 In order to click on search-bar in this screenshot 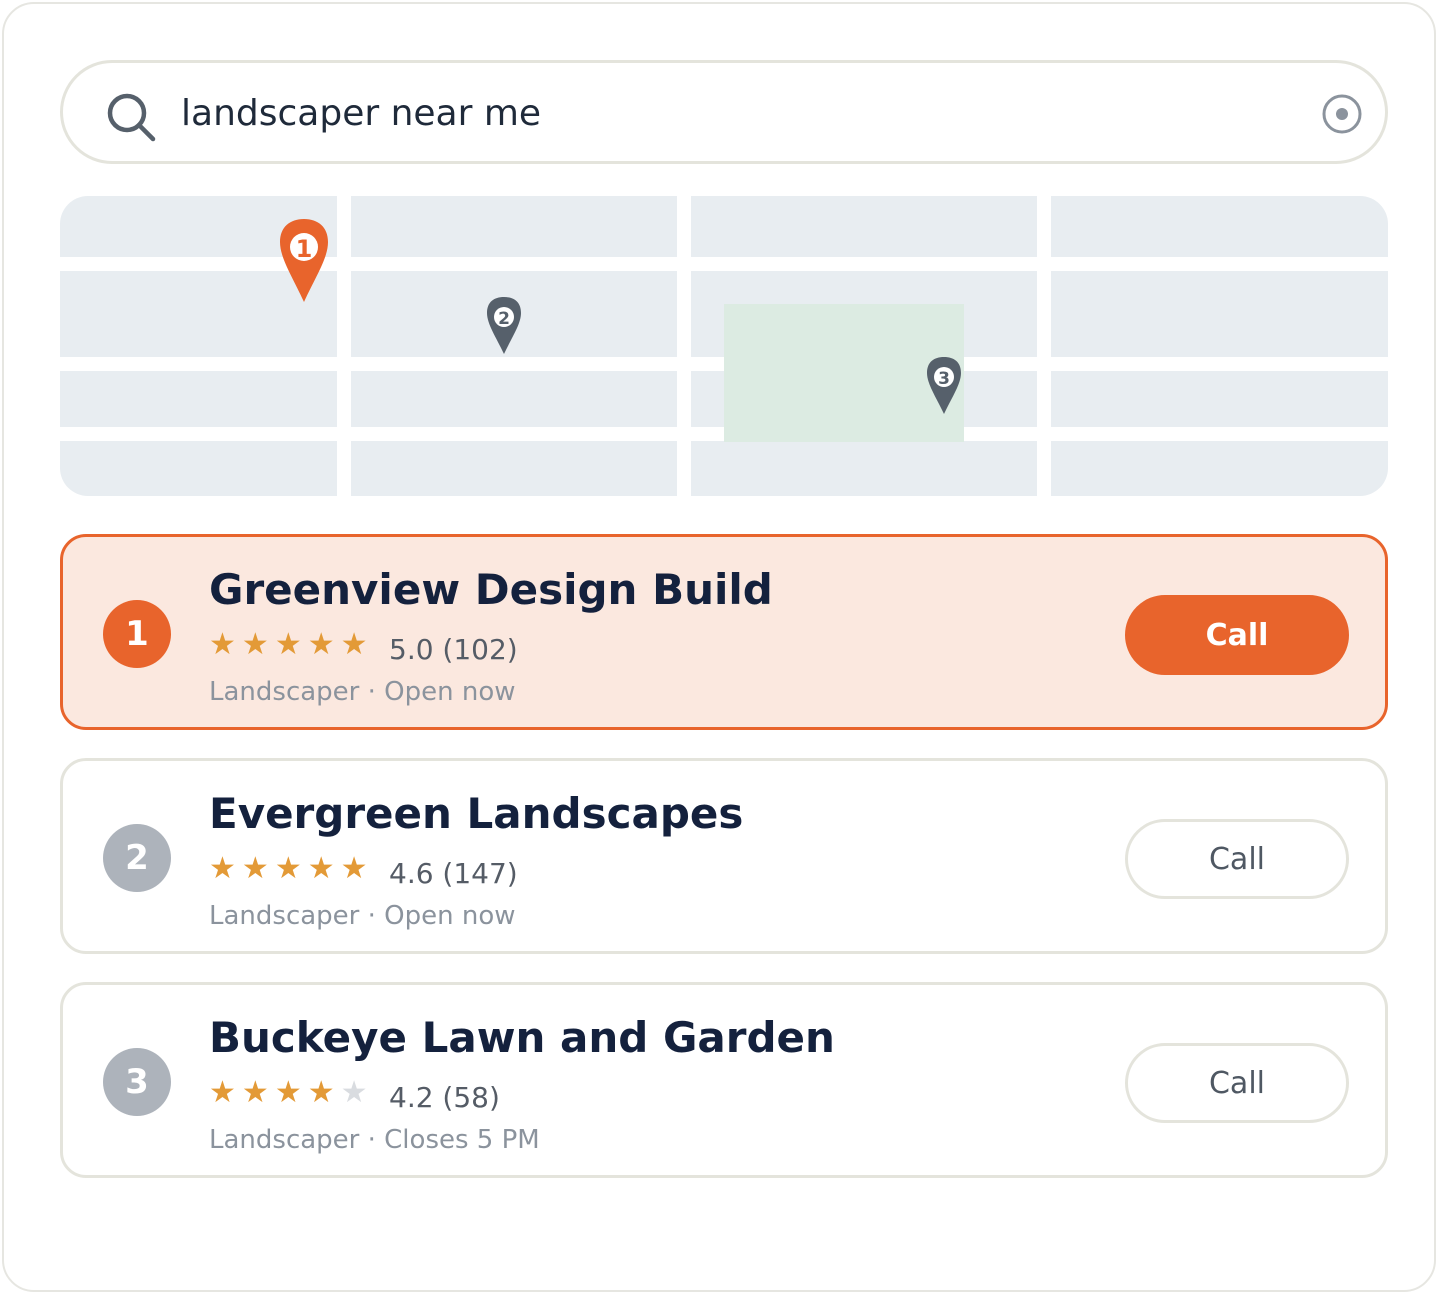, I will do `click(724, 112)`.